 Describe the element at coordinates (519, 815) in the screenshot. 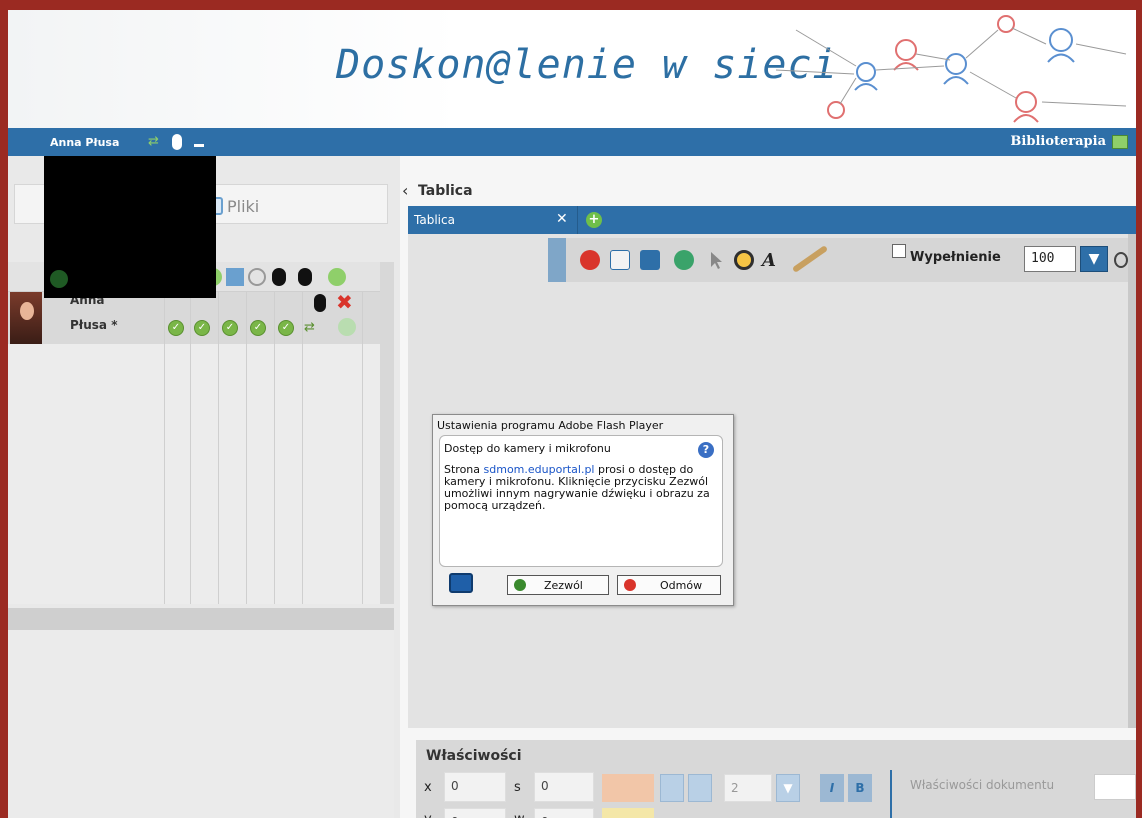

I see `w-label: w` at that location.